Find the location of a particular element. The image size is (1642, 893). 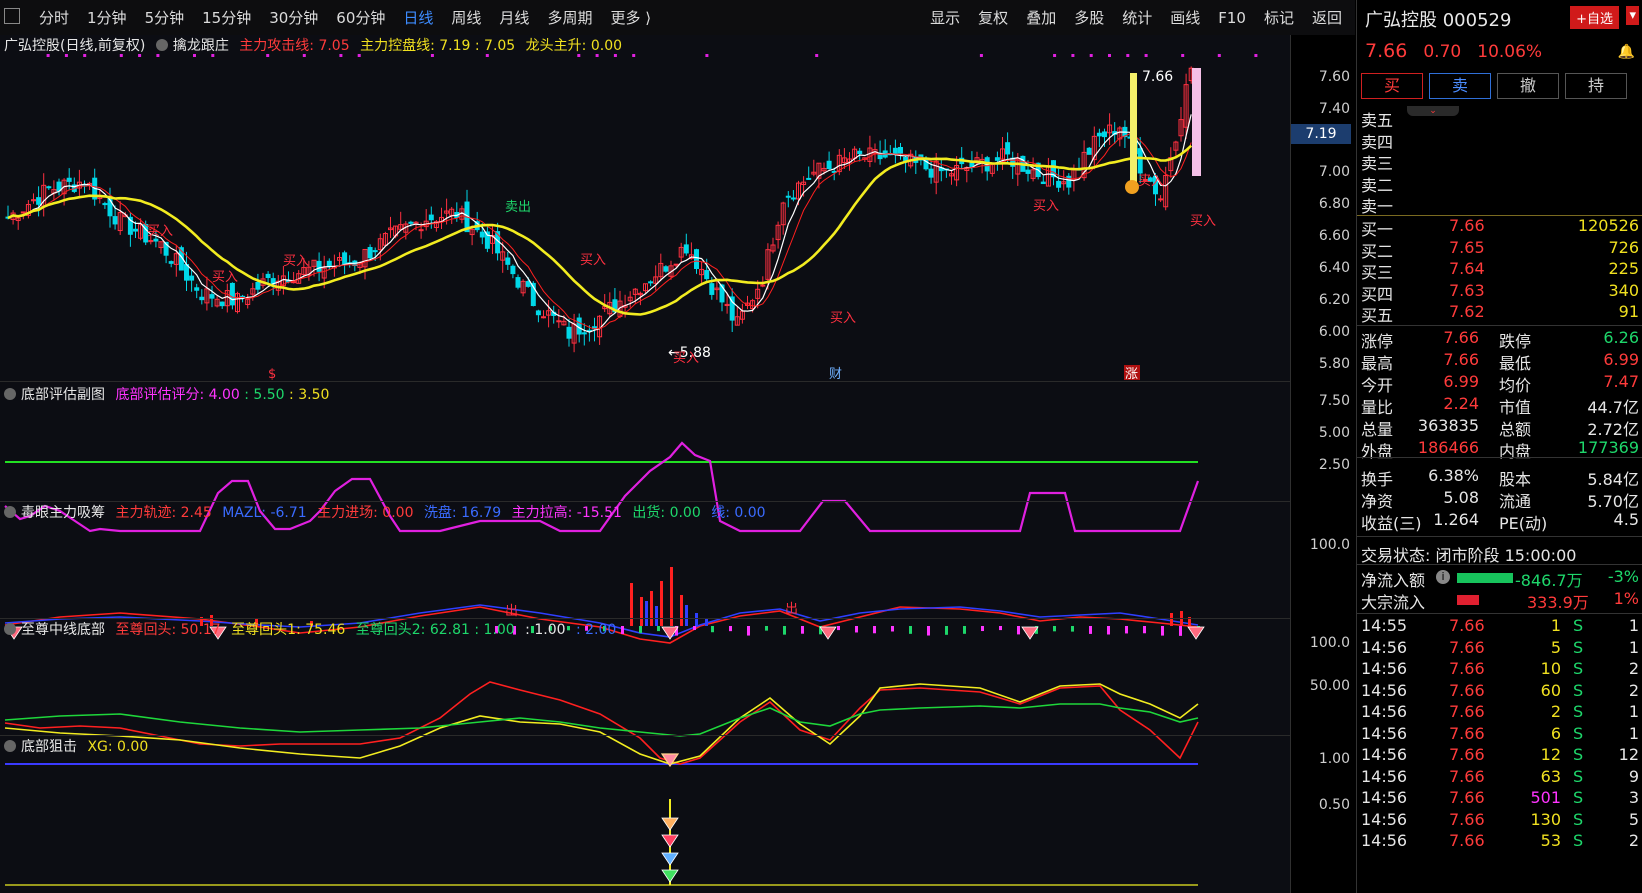

tab-period: 多周期 is located at coordinates (569, 17).